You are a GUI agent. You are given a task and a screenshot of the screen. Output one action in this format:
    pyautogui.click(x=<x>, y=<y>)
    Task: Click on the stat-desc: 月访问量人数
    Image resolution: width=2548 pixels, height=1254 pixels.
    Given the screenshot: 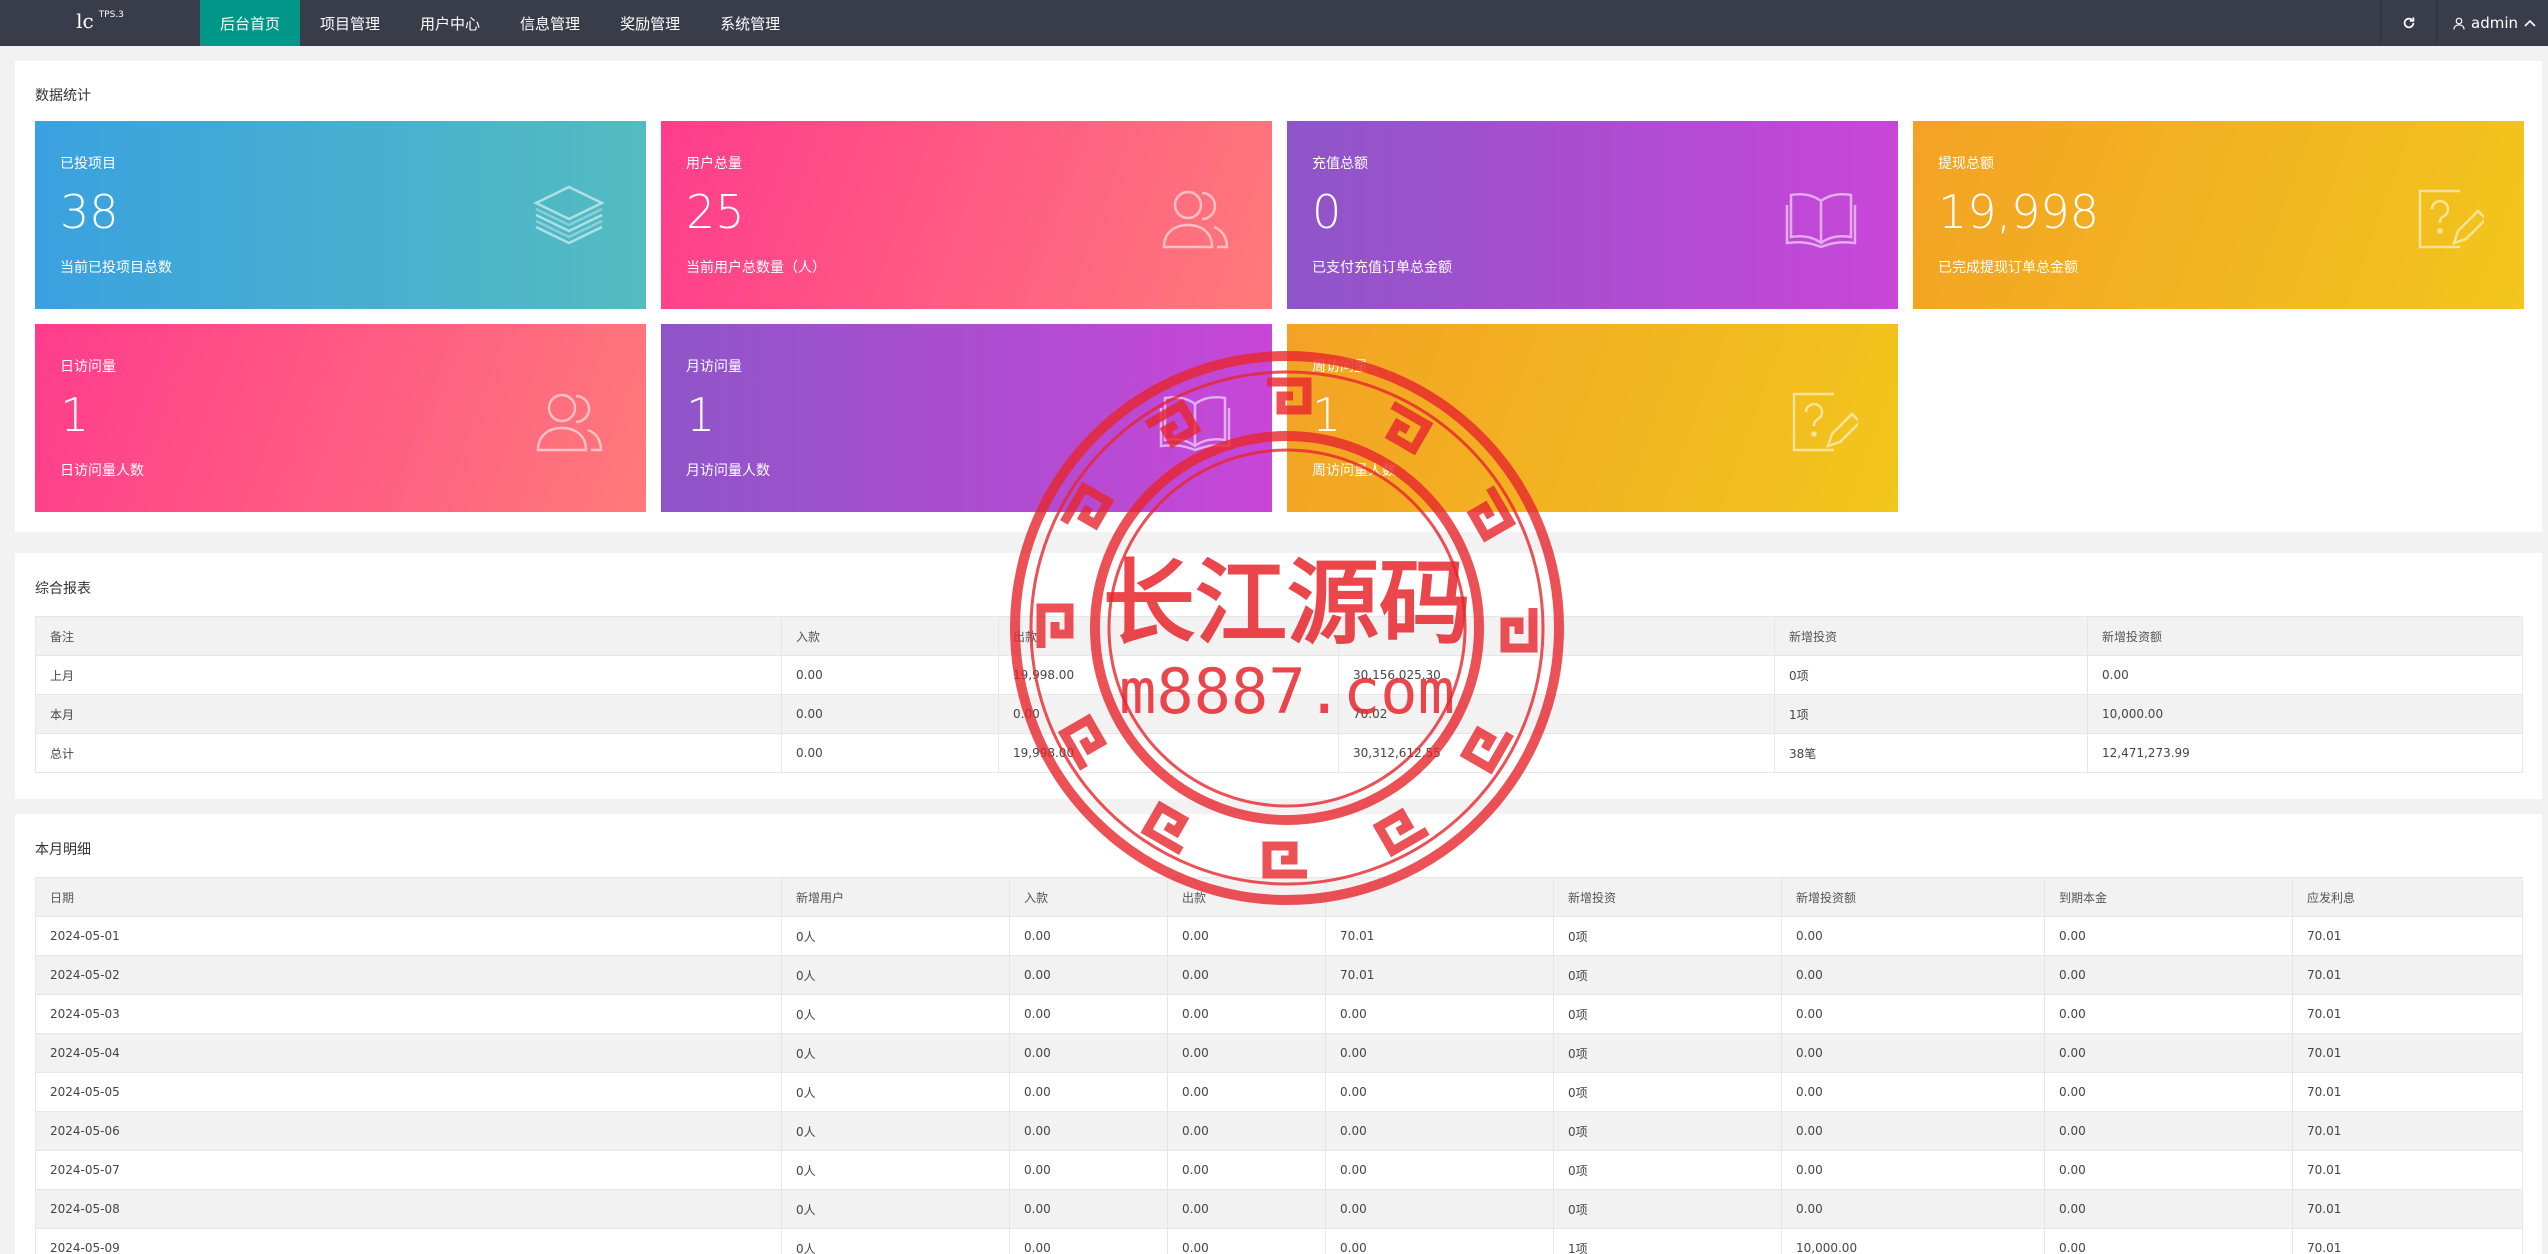 What is the action you would take?
    pyautogui.click(x=728, y=471)
    